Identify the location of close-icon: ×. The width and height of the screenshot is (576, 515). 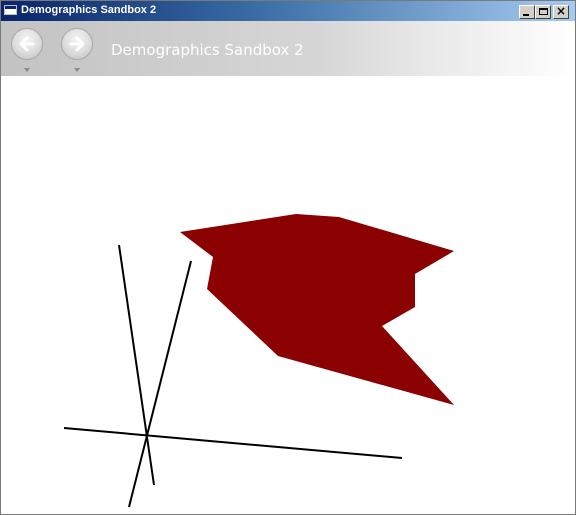
(561, 11).